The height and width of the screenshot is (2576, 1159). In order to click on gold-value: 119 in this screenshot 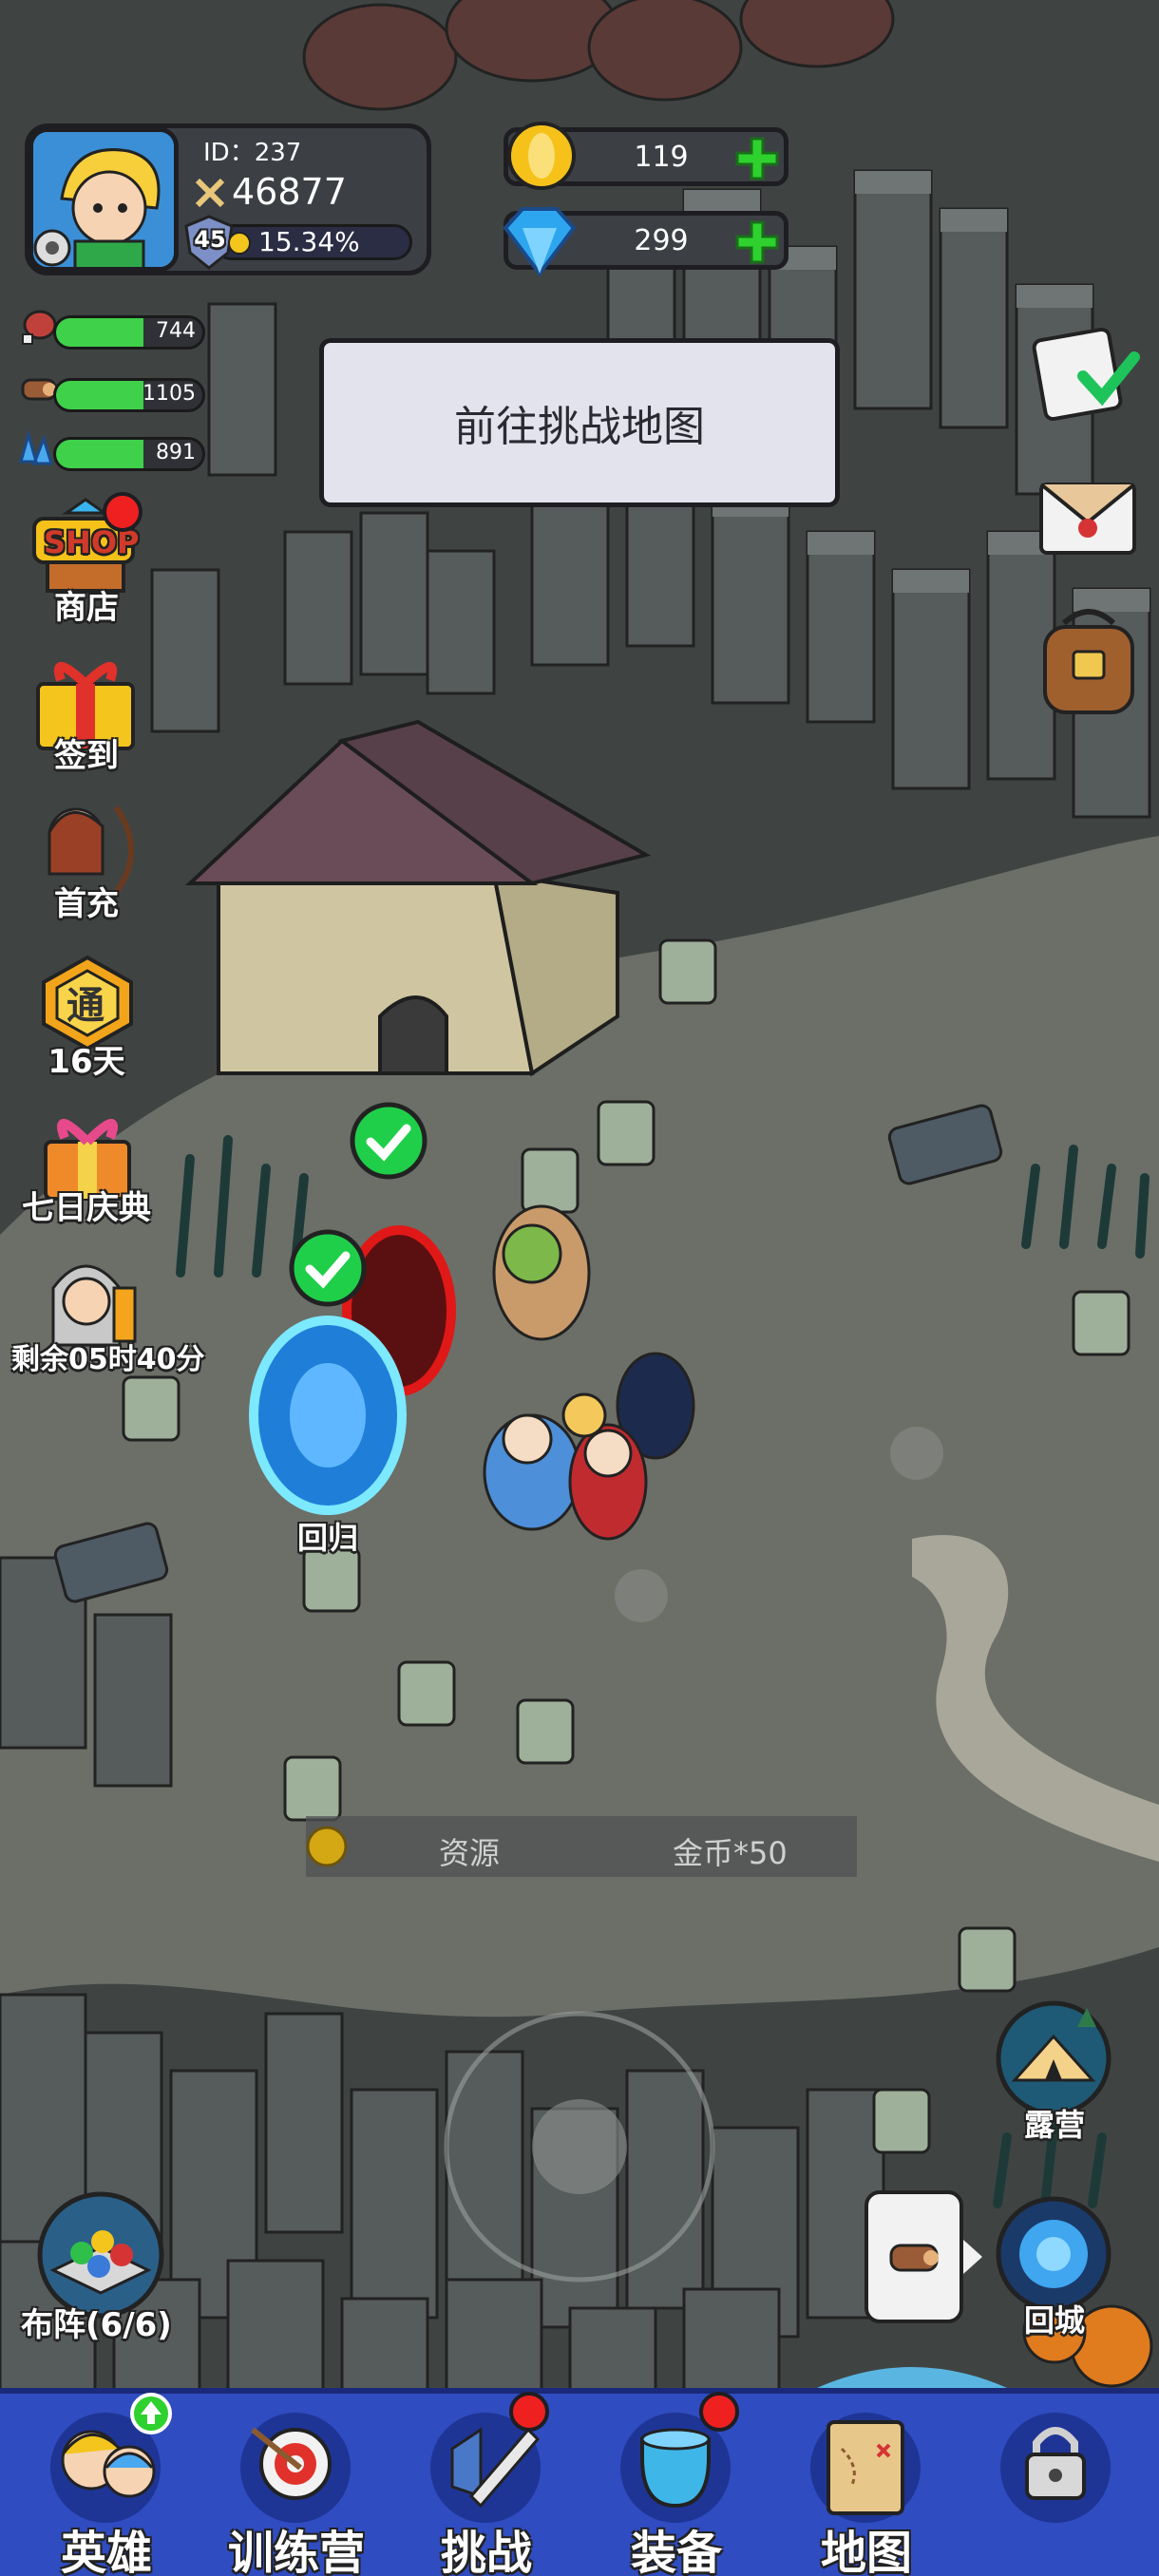, I will do `click(661, 157)`.